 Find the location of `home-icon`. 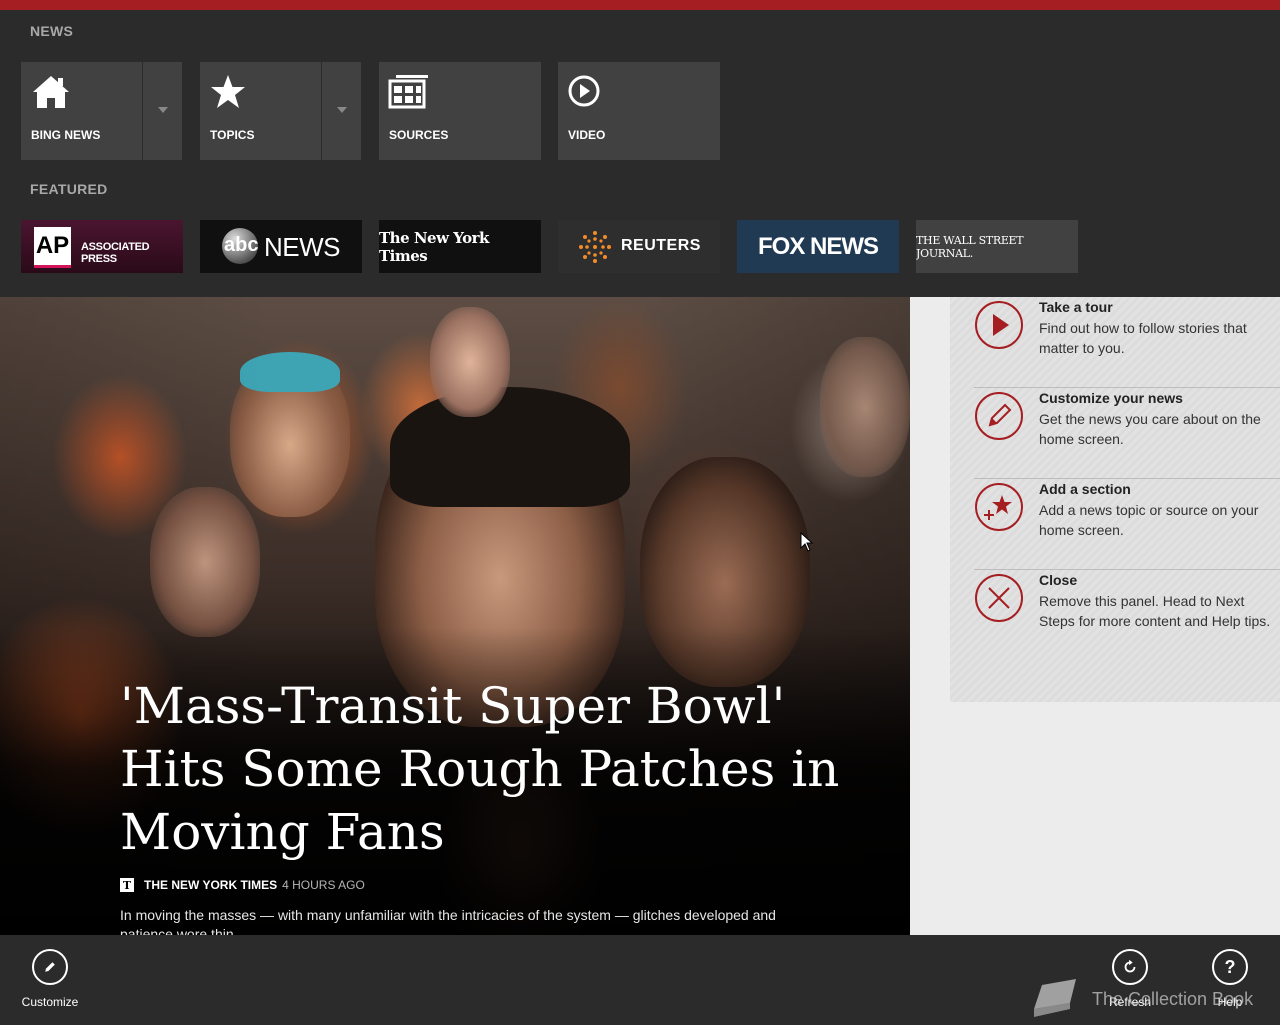

home-icon is located at coordinates (51, 92).